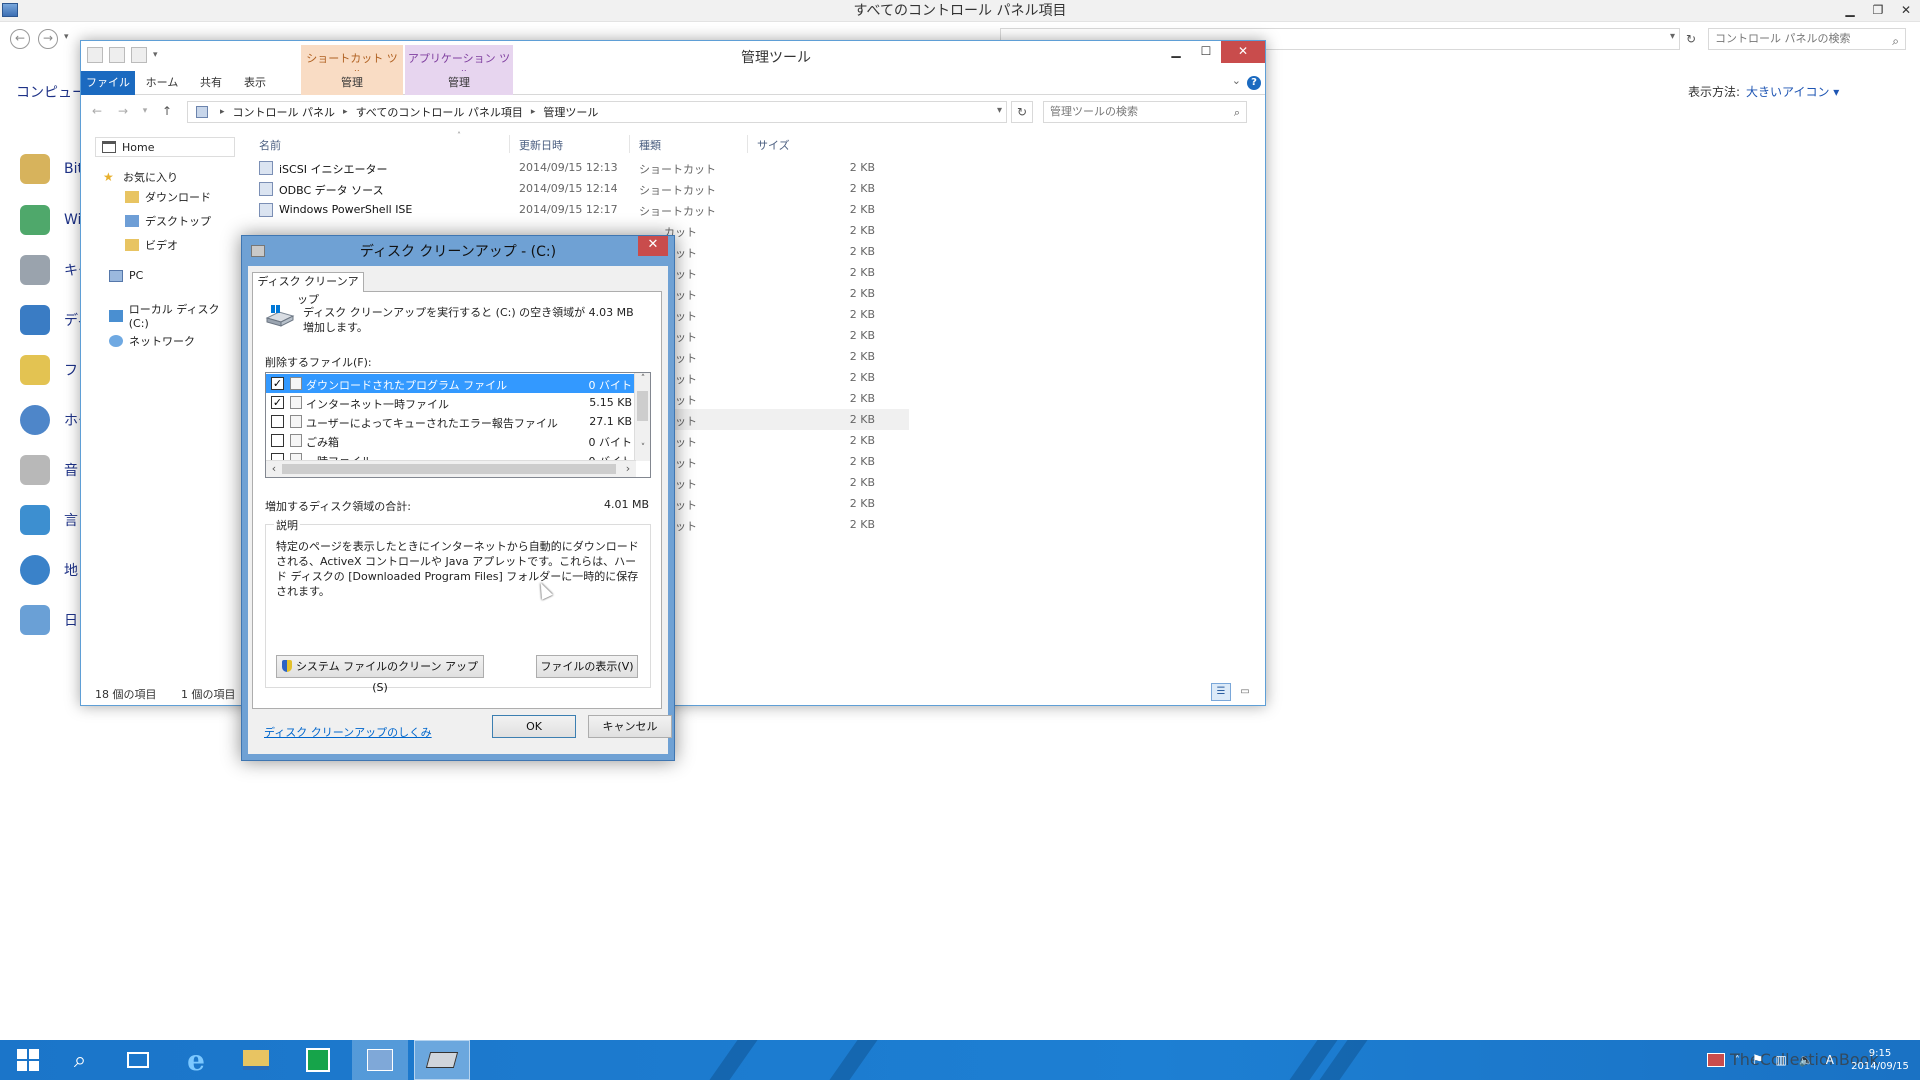 The width and height of the screenshot is (1920, 1080). What do you see at coordinates (162, 83) in the screenshot?
I see `tab-home: ホーム` at bounding box center [162, 83].